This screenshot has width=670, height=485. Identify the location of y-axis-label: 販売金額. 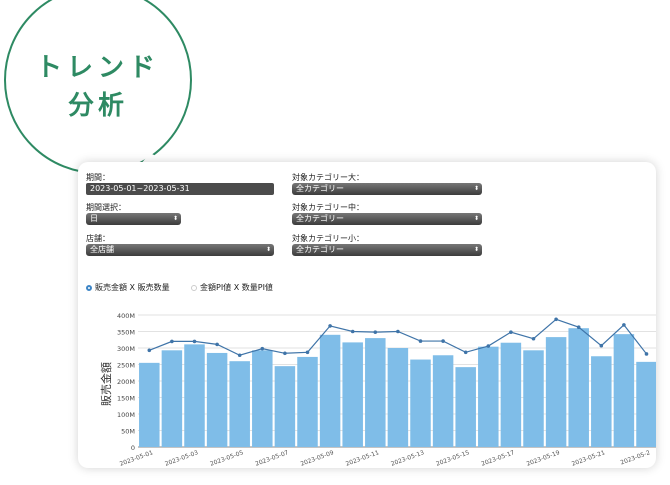
(106, 384).